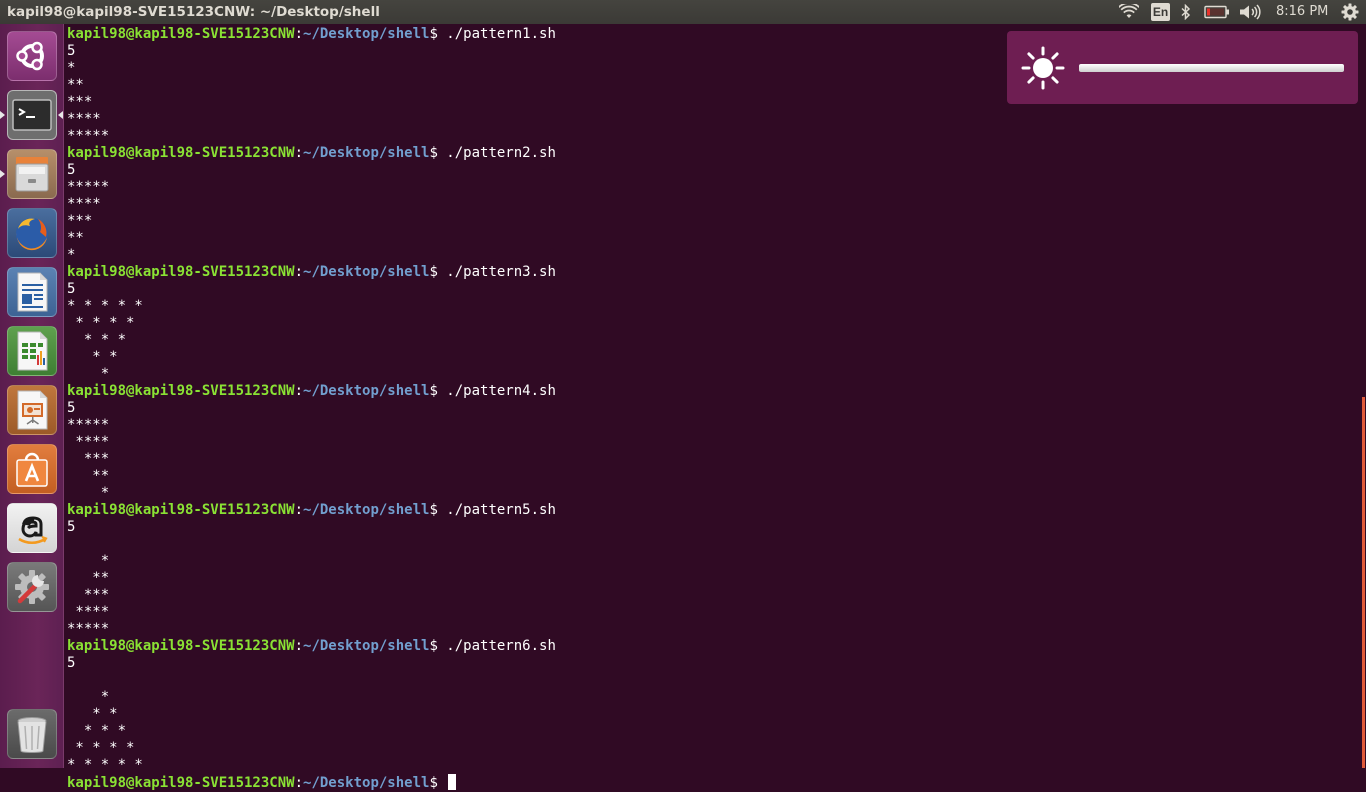  I want to click on prompt-command: $ ./pattern2.sh, so click(492, 153).